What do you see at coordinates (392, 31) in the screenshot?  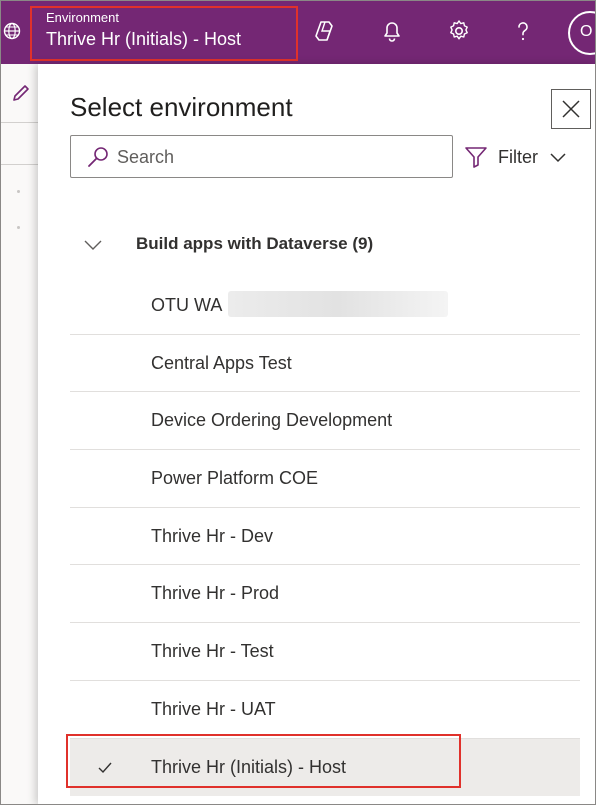 I see `bell-icon` at bounding box center [392, 31].